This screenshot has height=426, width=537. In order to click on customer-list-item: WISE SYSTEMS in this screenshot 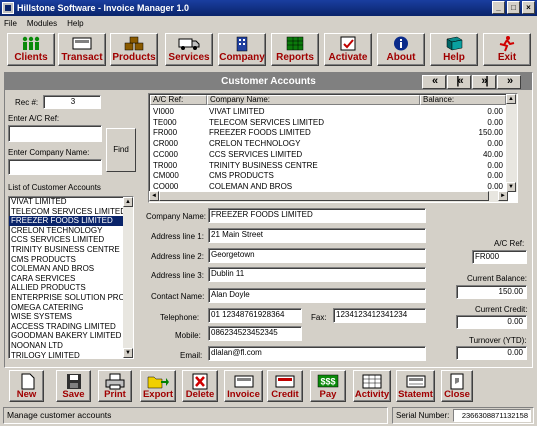, I will do `click(71, 317)`.